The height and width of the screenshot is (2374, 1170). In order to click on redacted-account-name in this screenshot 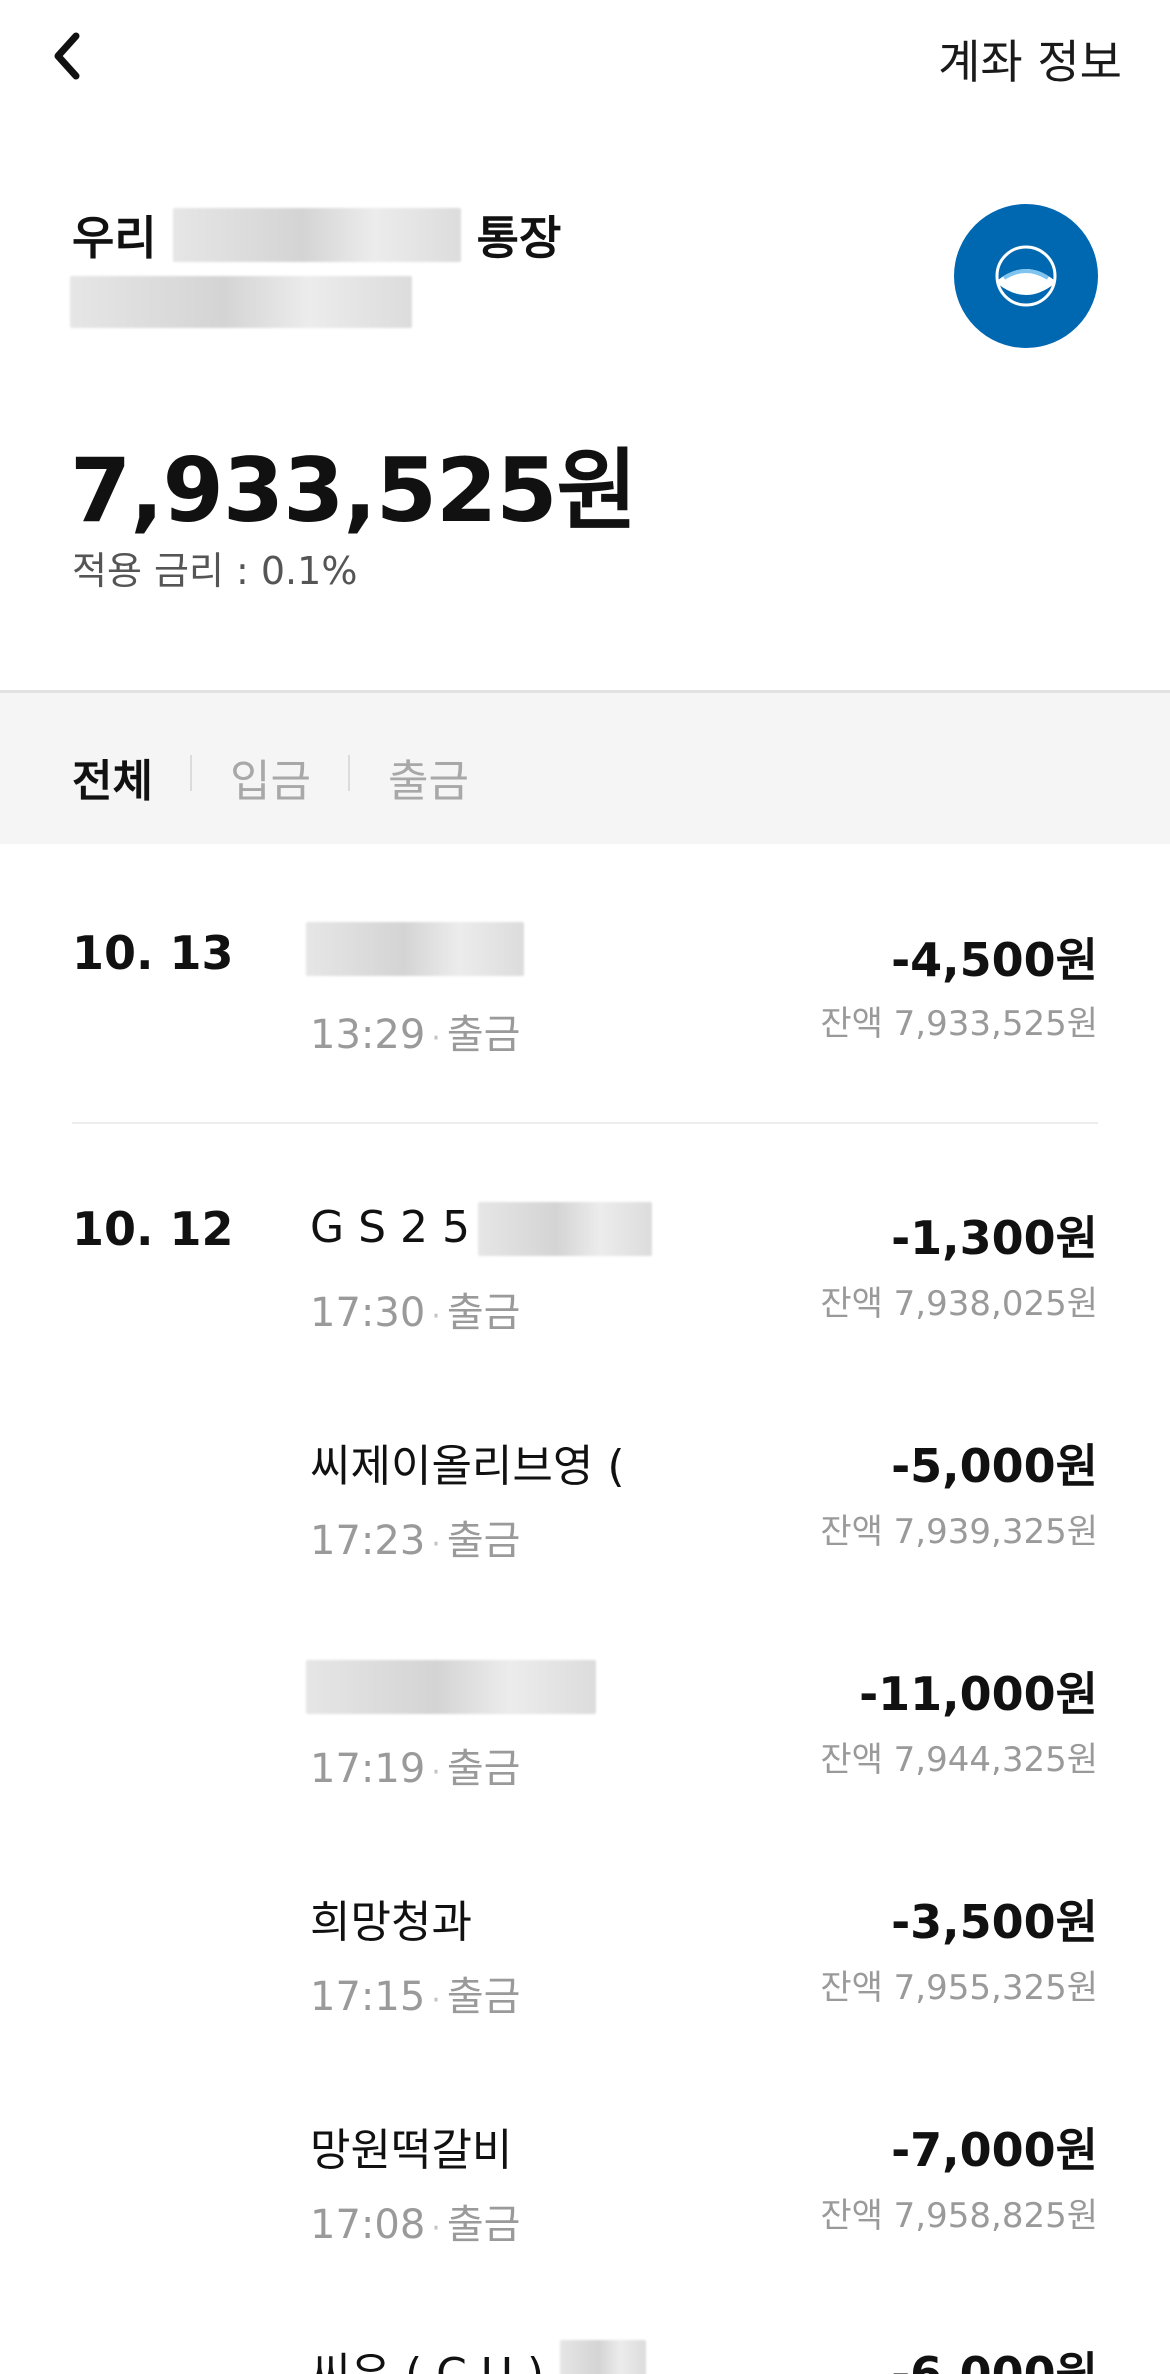, I will do `click(316, 235)`.